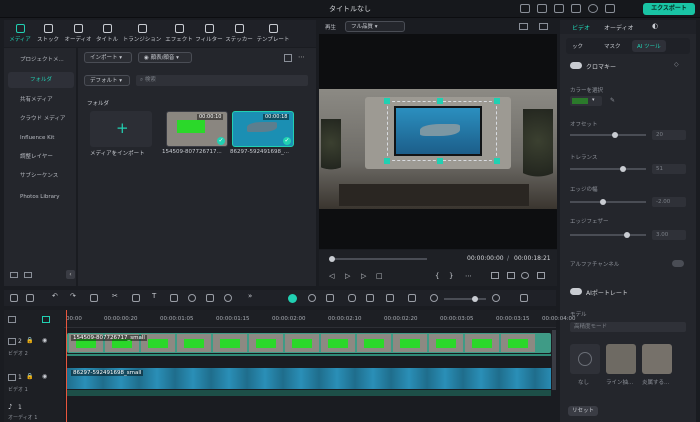  Describe the element at coordinates (669, 135) in the screenshot. I see `offset-value: 20` at that location.